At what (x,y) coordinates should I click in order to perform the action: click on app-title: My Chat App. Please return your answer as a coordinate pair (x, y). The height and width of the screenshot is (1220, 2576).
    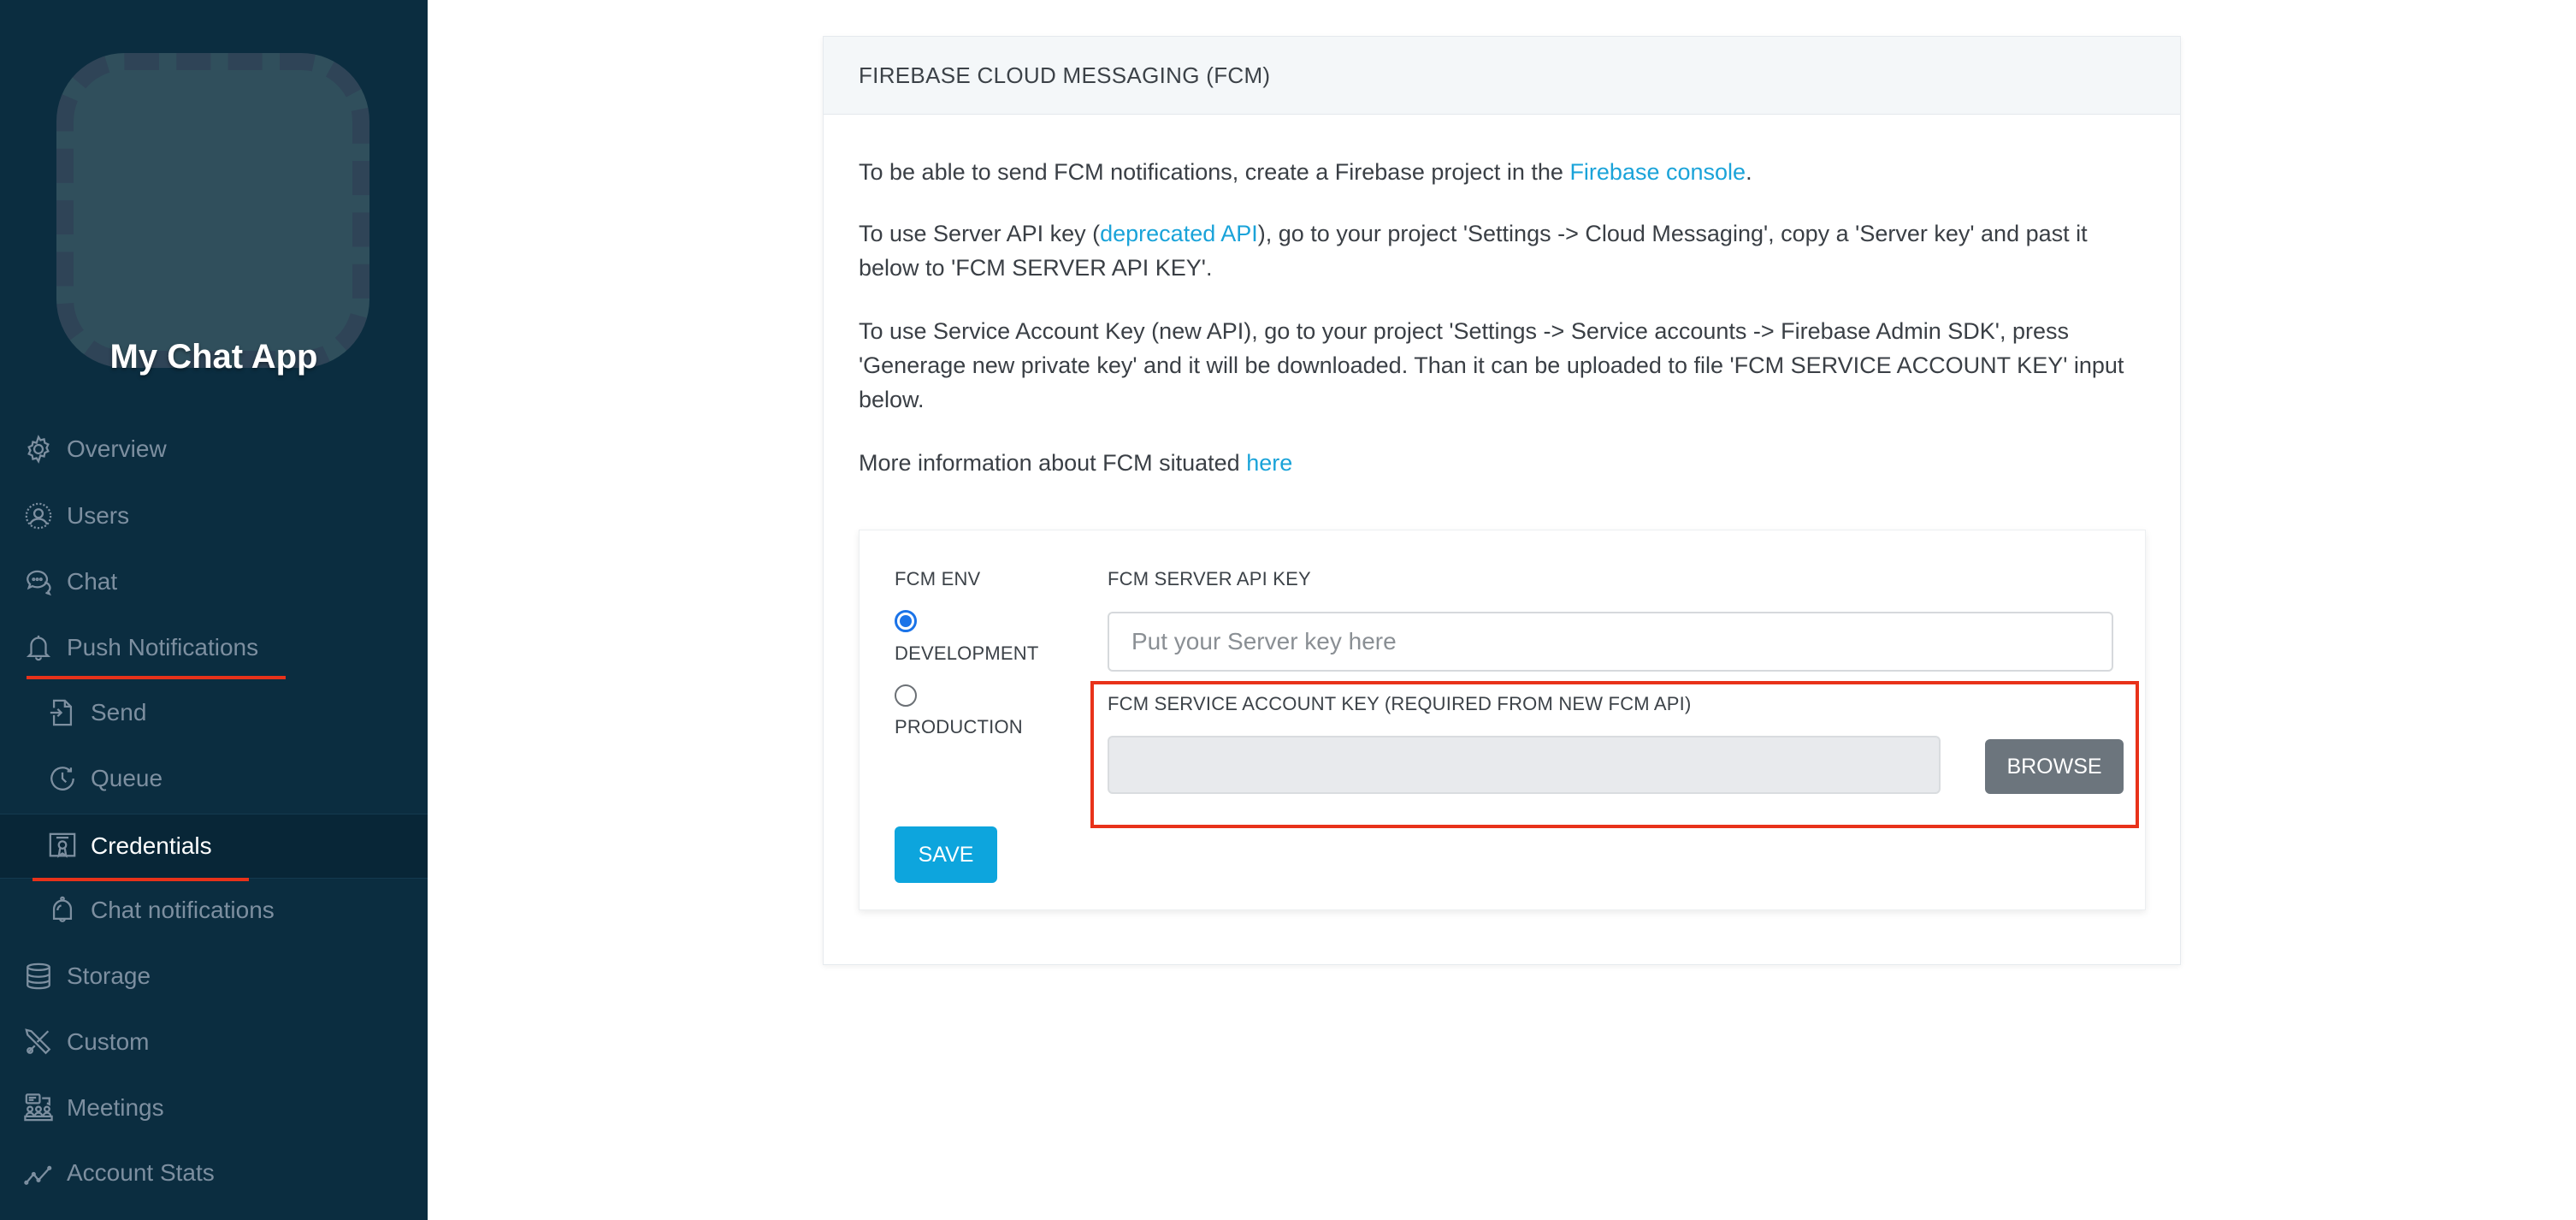
    Looking at the image, I should click on (213, 357).